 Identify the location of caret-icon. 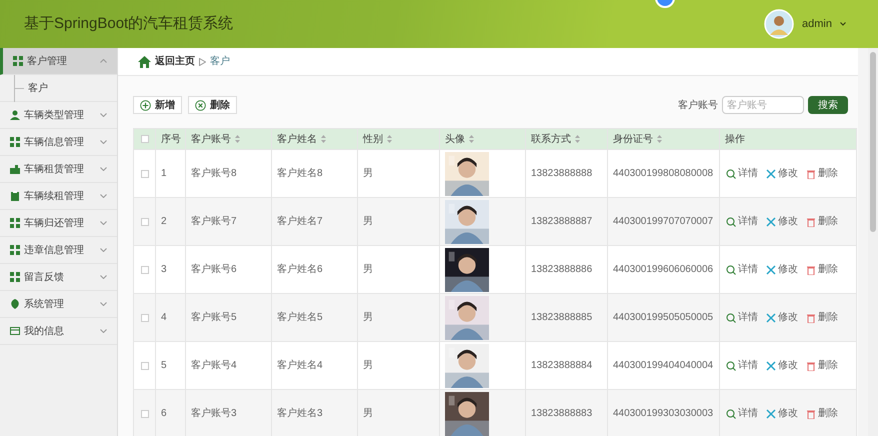
(843, 24).